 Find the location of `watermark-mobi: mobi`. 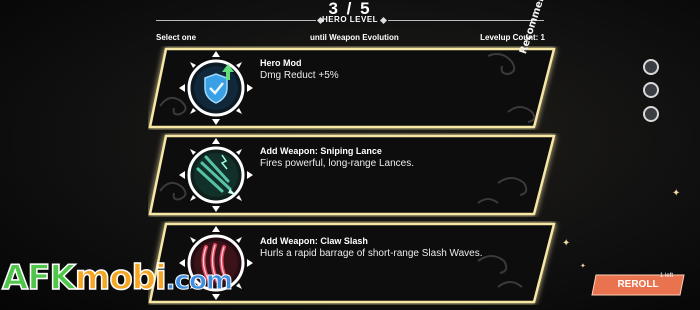

watermark-mobi: mobi is located at coordinates (120, 278).